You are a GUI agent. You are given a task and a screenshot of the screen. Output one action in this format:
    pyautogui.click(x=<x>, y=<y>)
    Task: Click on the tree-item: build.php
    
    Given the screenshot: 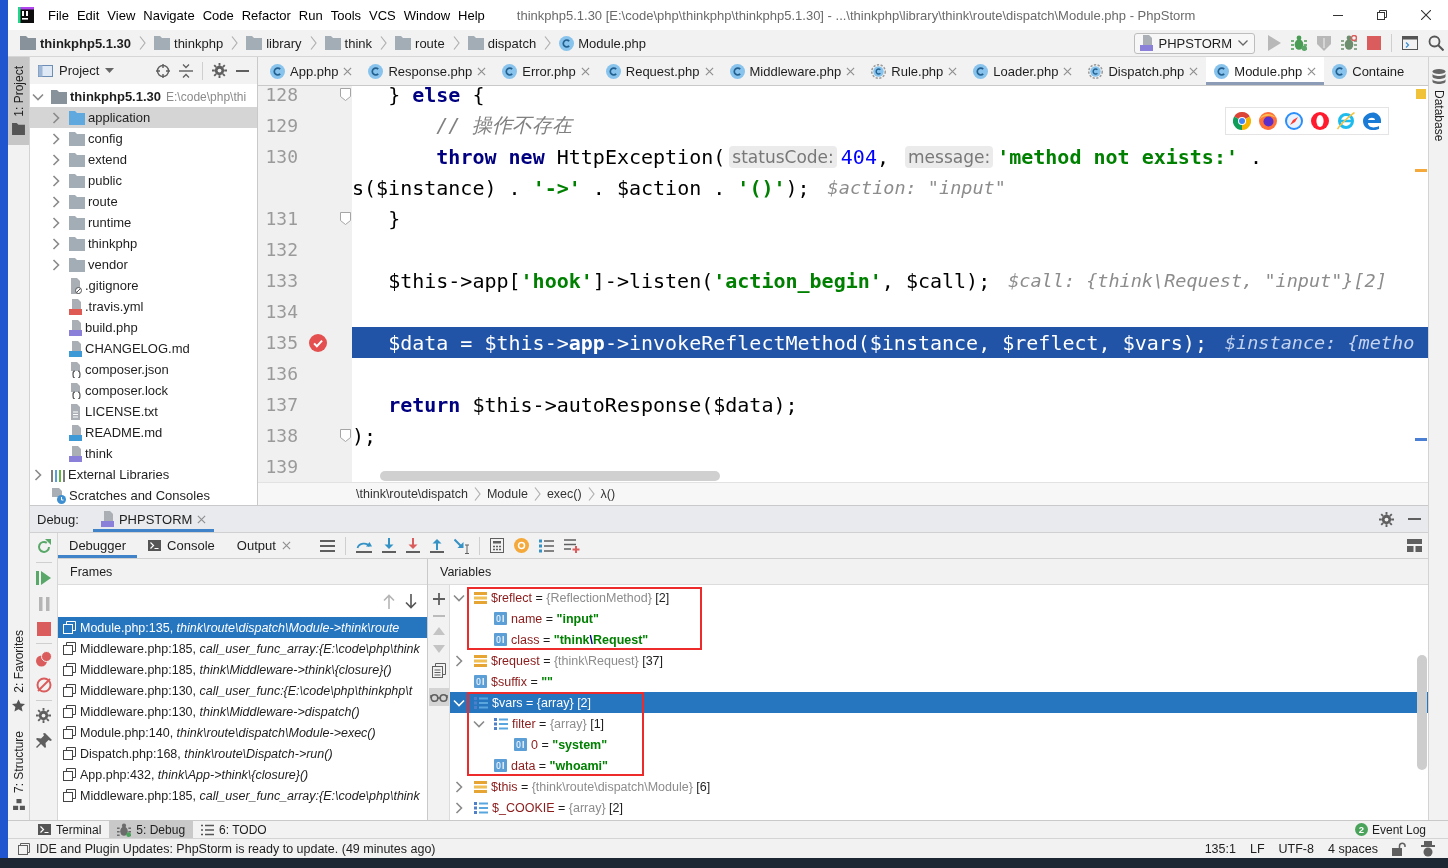 What is the action you would take?
    pyautogui.click(x=143, y=327)
    